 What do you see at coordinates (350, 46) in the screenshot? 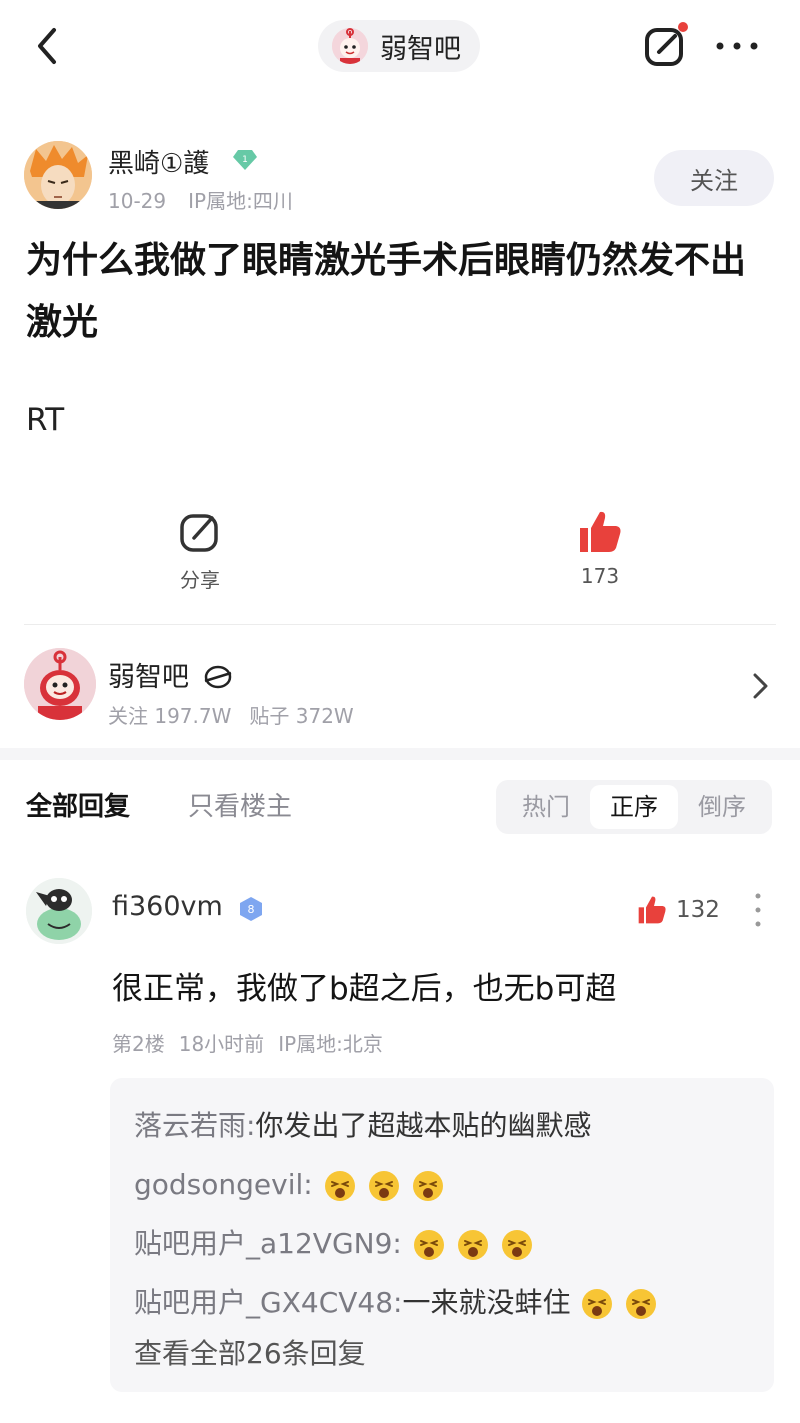
I see `forum-avatar-small` at bounding box center [350, 46].